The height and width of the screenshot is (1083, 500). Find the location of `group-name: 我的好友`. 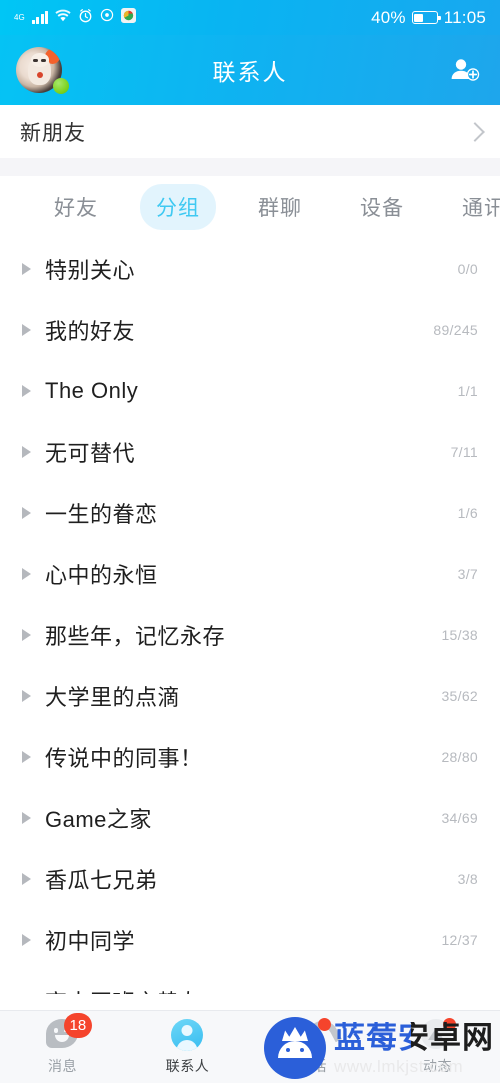

group-name: 我的好友 is located at coordinates (90, 331).